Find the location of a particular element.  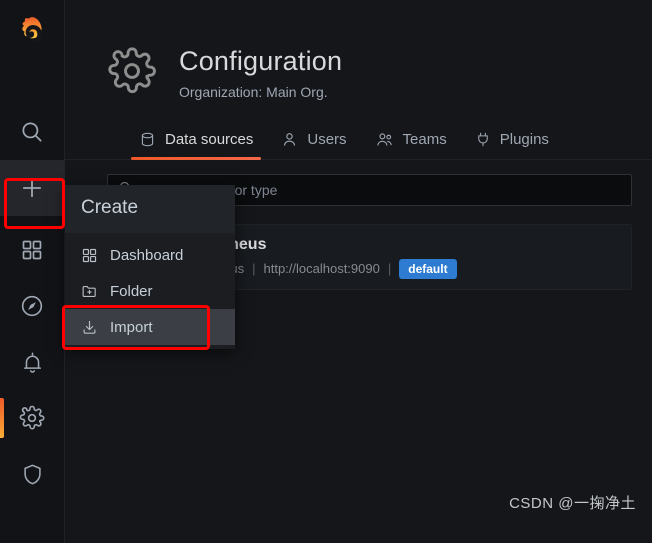

sidebar-item-dashboards is located at coordinates (32, 250).